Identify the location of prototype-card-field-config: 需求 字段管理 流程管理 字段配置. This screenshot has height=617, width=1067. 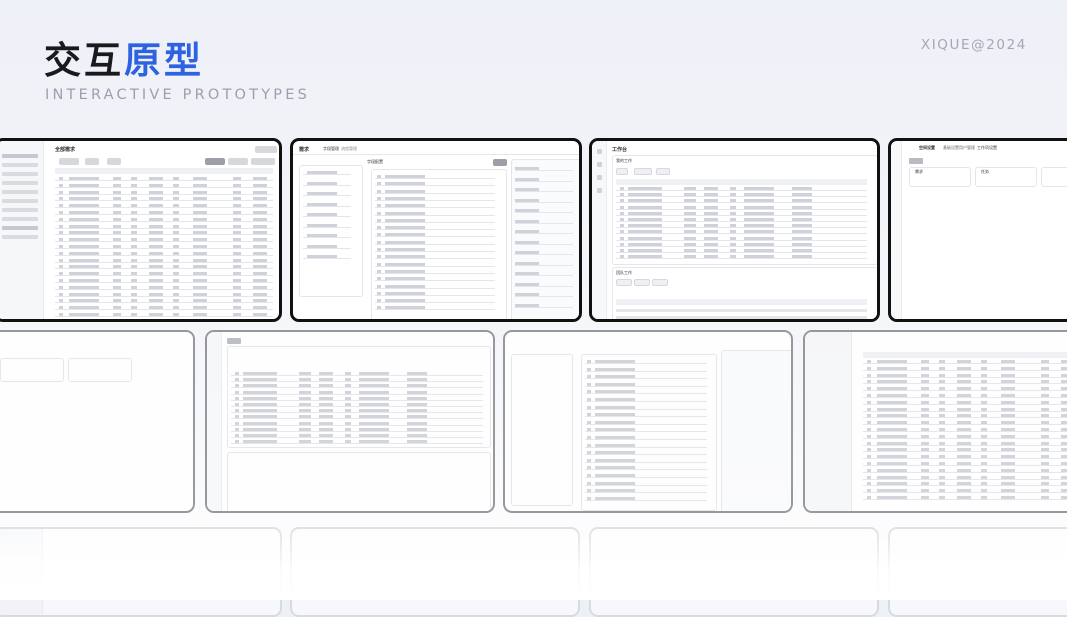
(436, 230).